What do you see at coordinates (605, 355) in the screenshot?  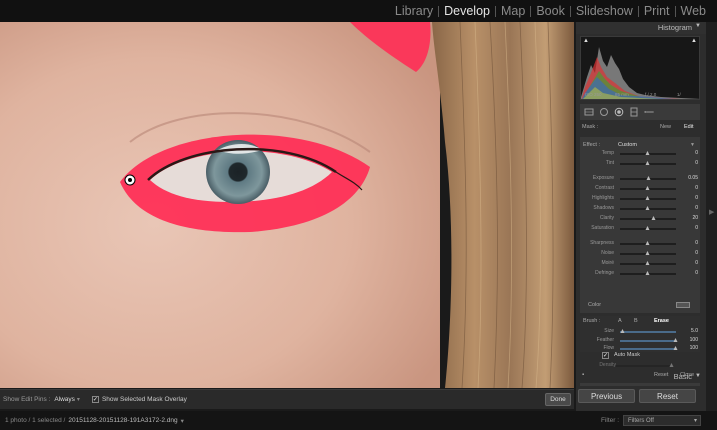 I see `auto-mask-checkbox: ✓` at bounding box center [605, 355].